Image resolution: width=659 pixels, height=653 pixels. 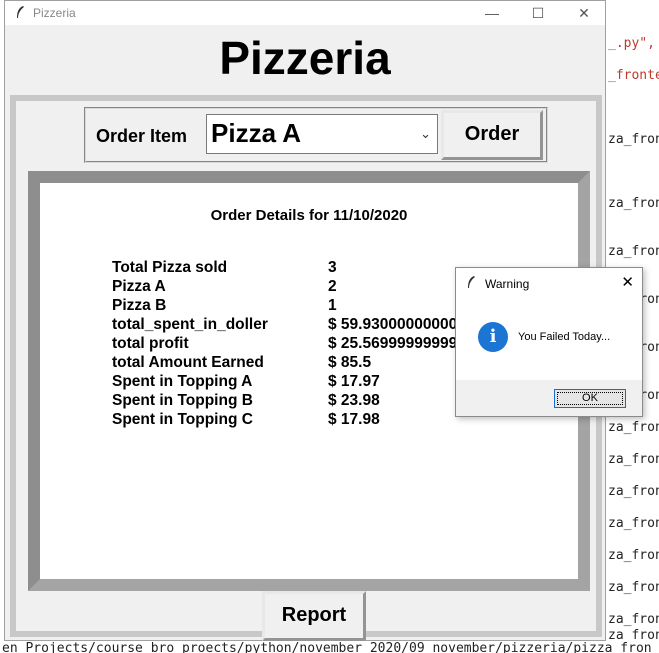 I want to click on dialog-title: Warning, so click(x=507, y=284).